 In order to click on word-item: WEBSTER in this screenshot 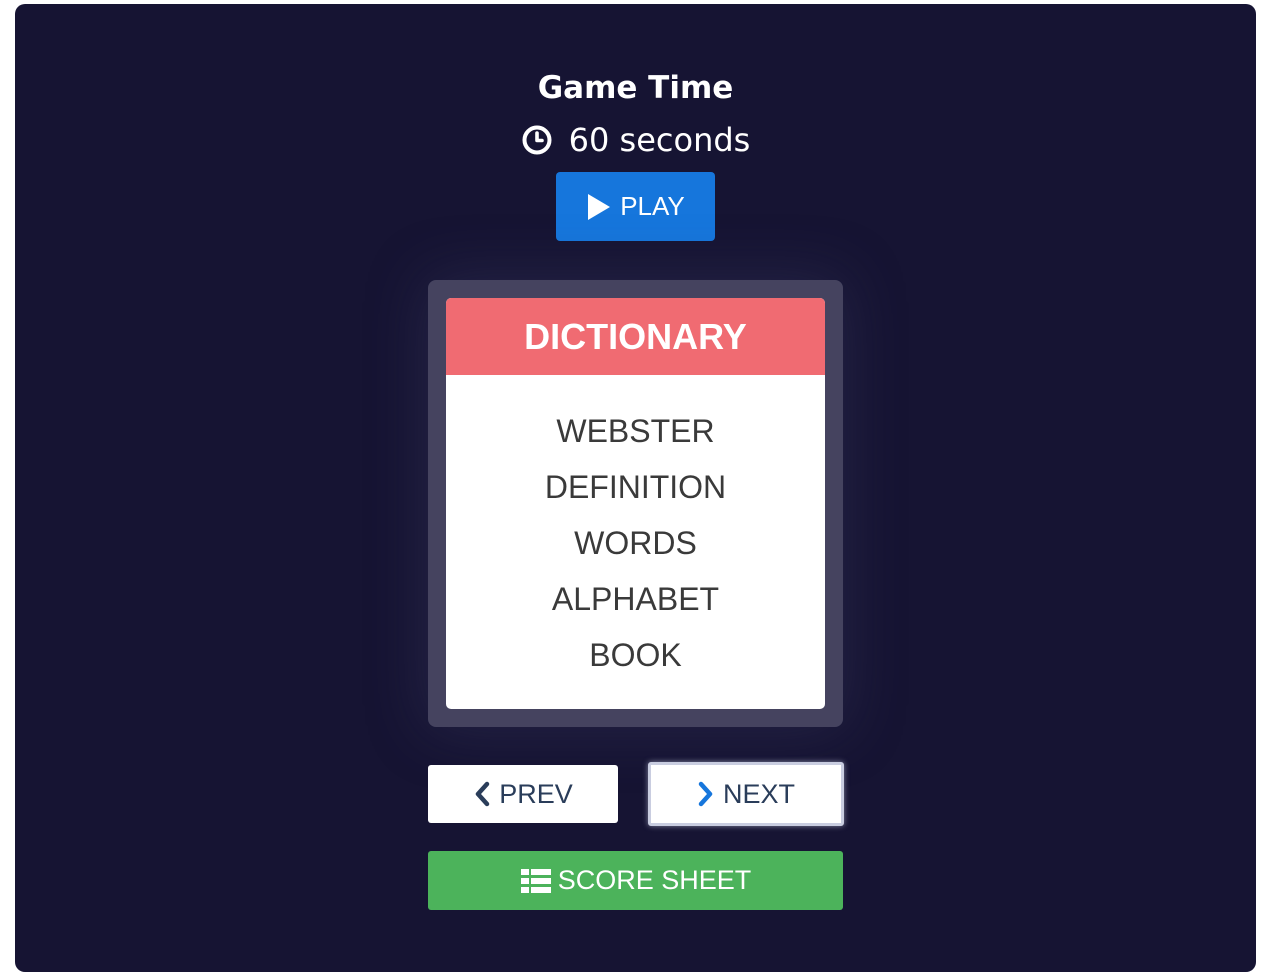, I will do `click(635, 431)`.